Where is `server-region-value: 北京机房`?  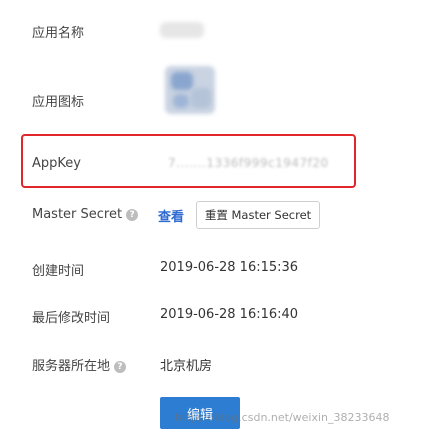 server-region-value: 北京机房 is located at coordinates (186, 366).